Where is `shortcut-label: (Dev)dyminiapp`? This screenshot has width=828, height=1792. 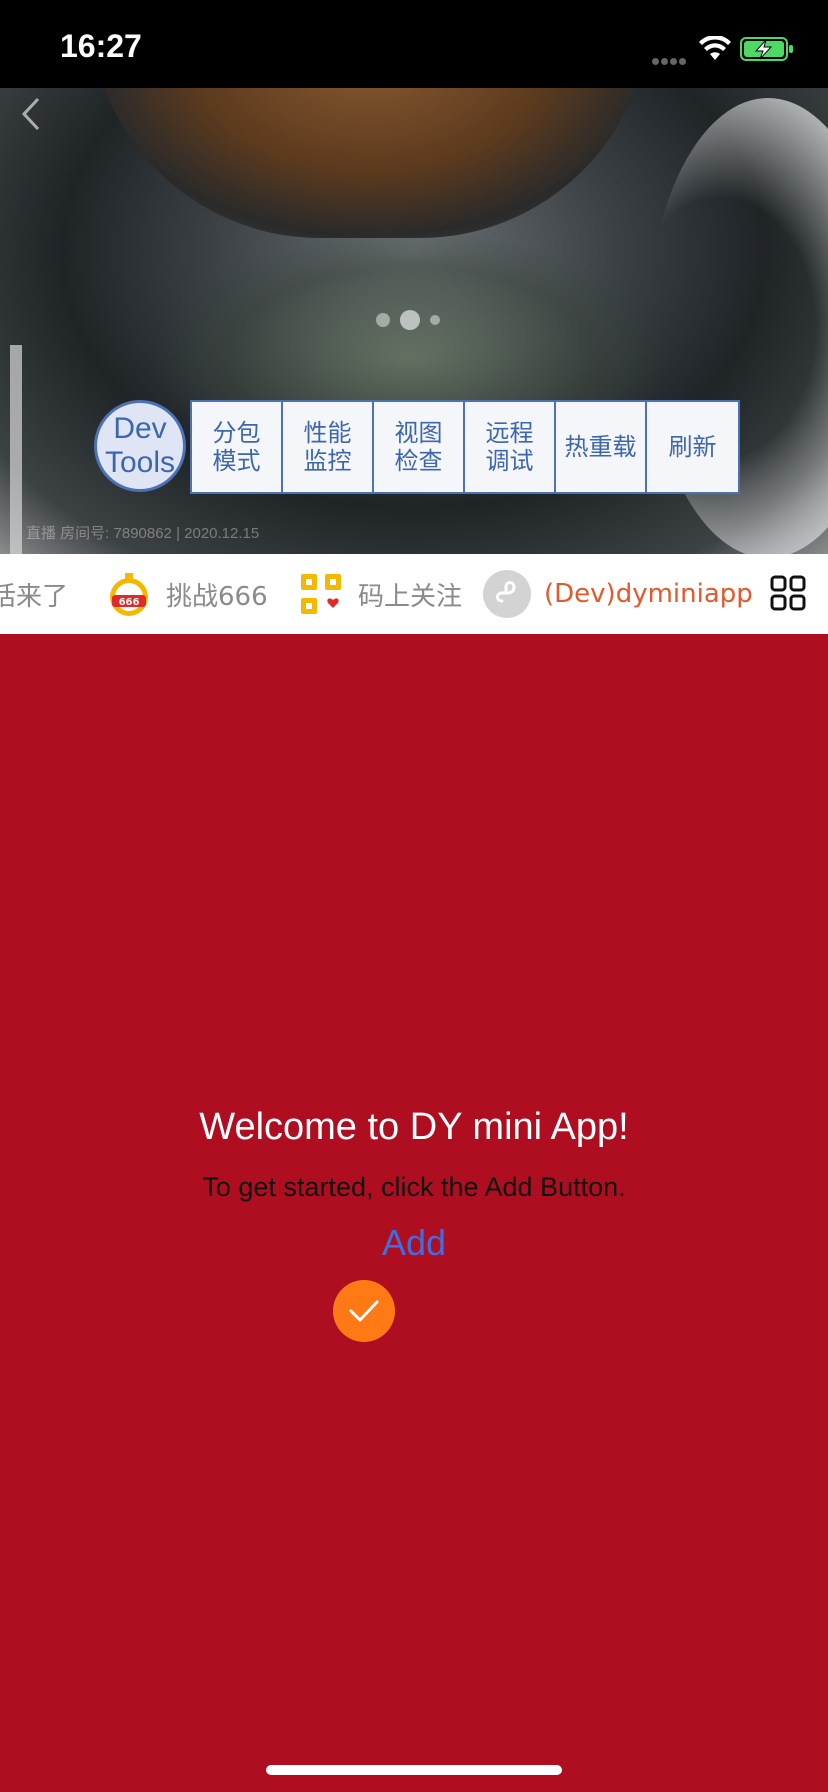 shortcut-label: (Dev)dyminiapp is located at coordinates (648, 594).